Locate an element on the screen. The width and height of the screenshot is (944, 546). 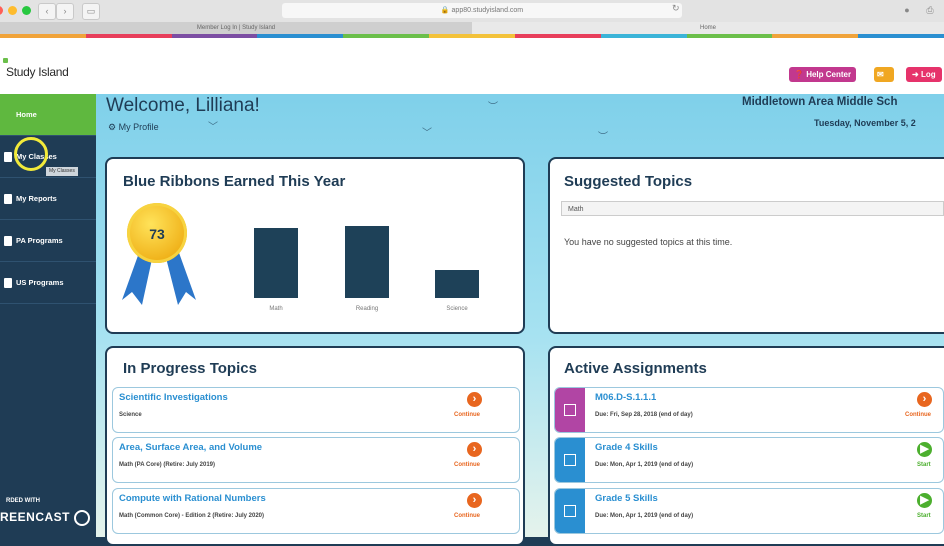
bar-label-math: Math is located at coordinates (276, 309).